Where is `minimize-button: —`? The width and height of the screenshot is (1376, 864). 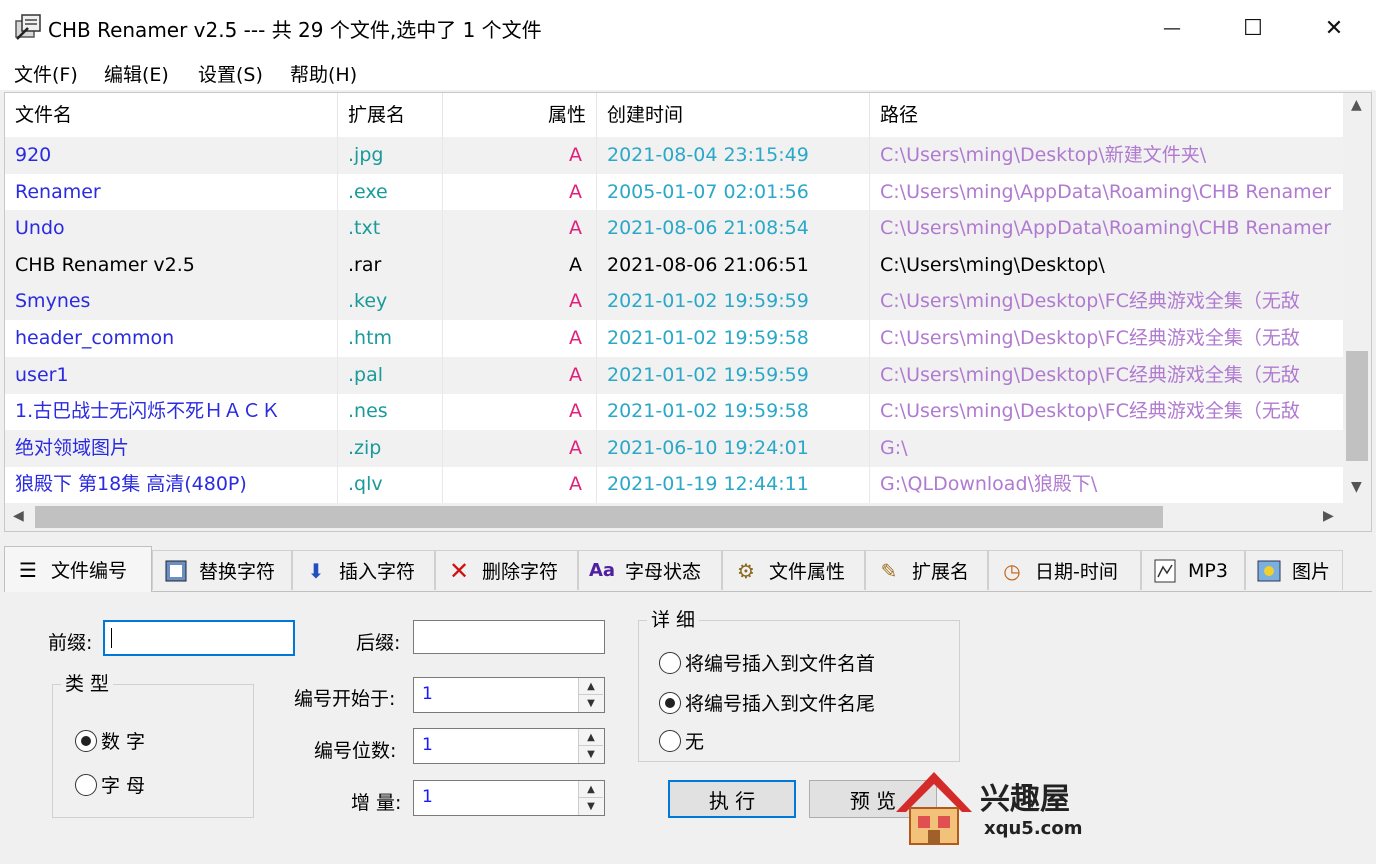
minimize-button: — is located at coordinates (1172, 28).